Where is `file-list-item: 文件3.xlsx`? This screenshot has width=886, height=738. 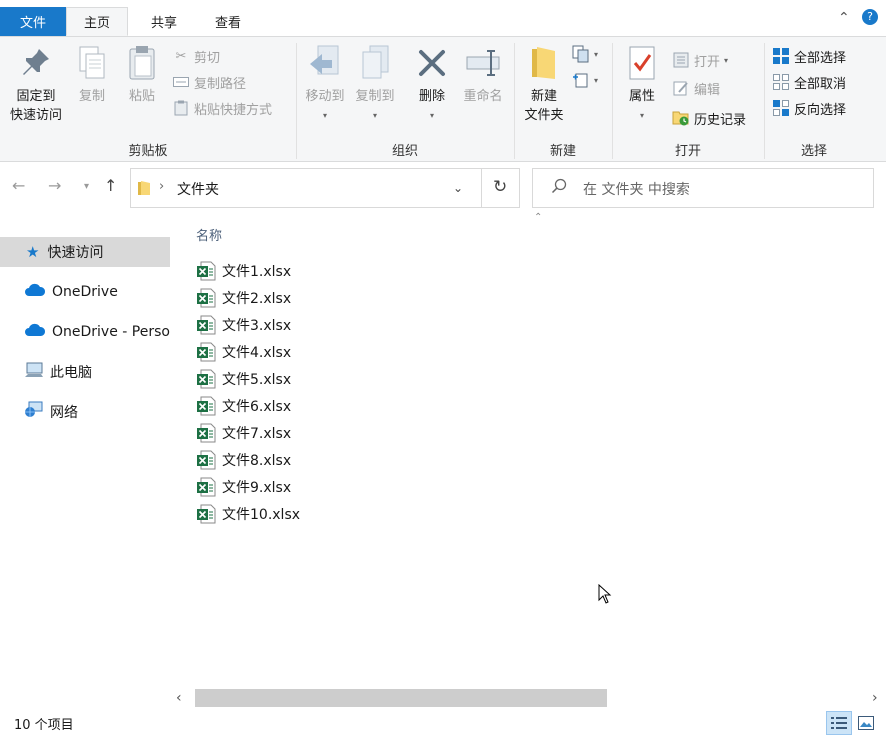 file-list-item: 文件3.xlsx is located at coordinates (243, 325).